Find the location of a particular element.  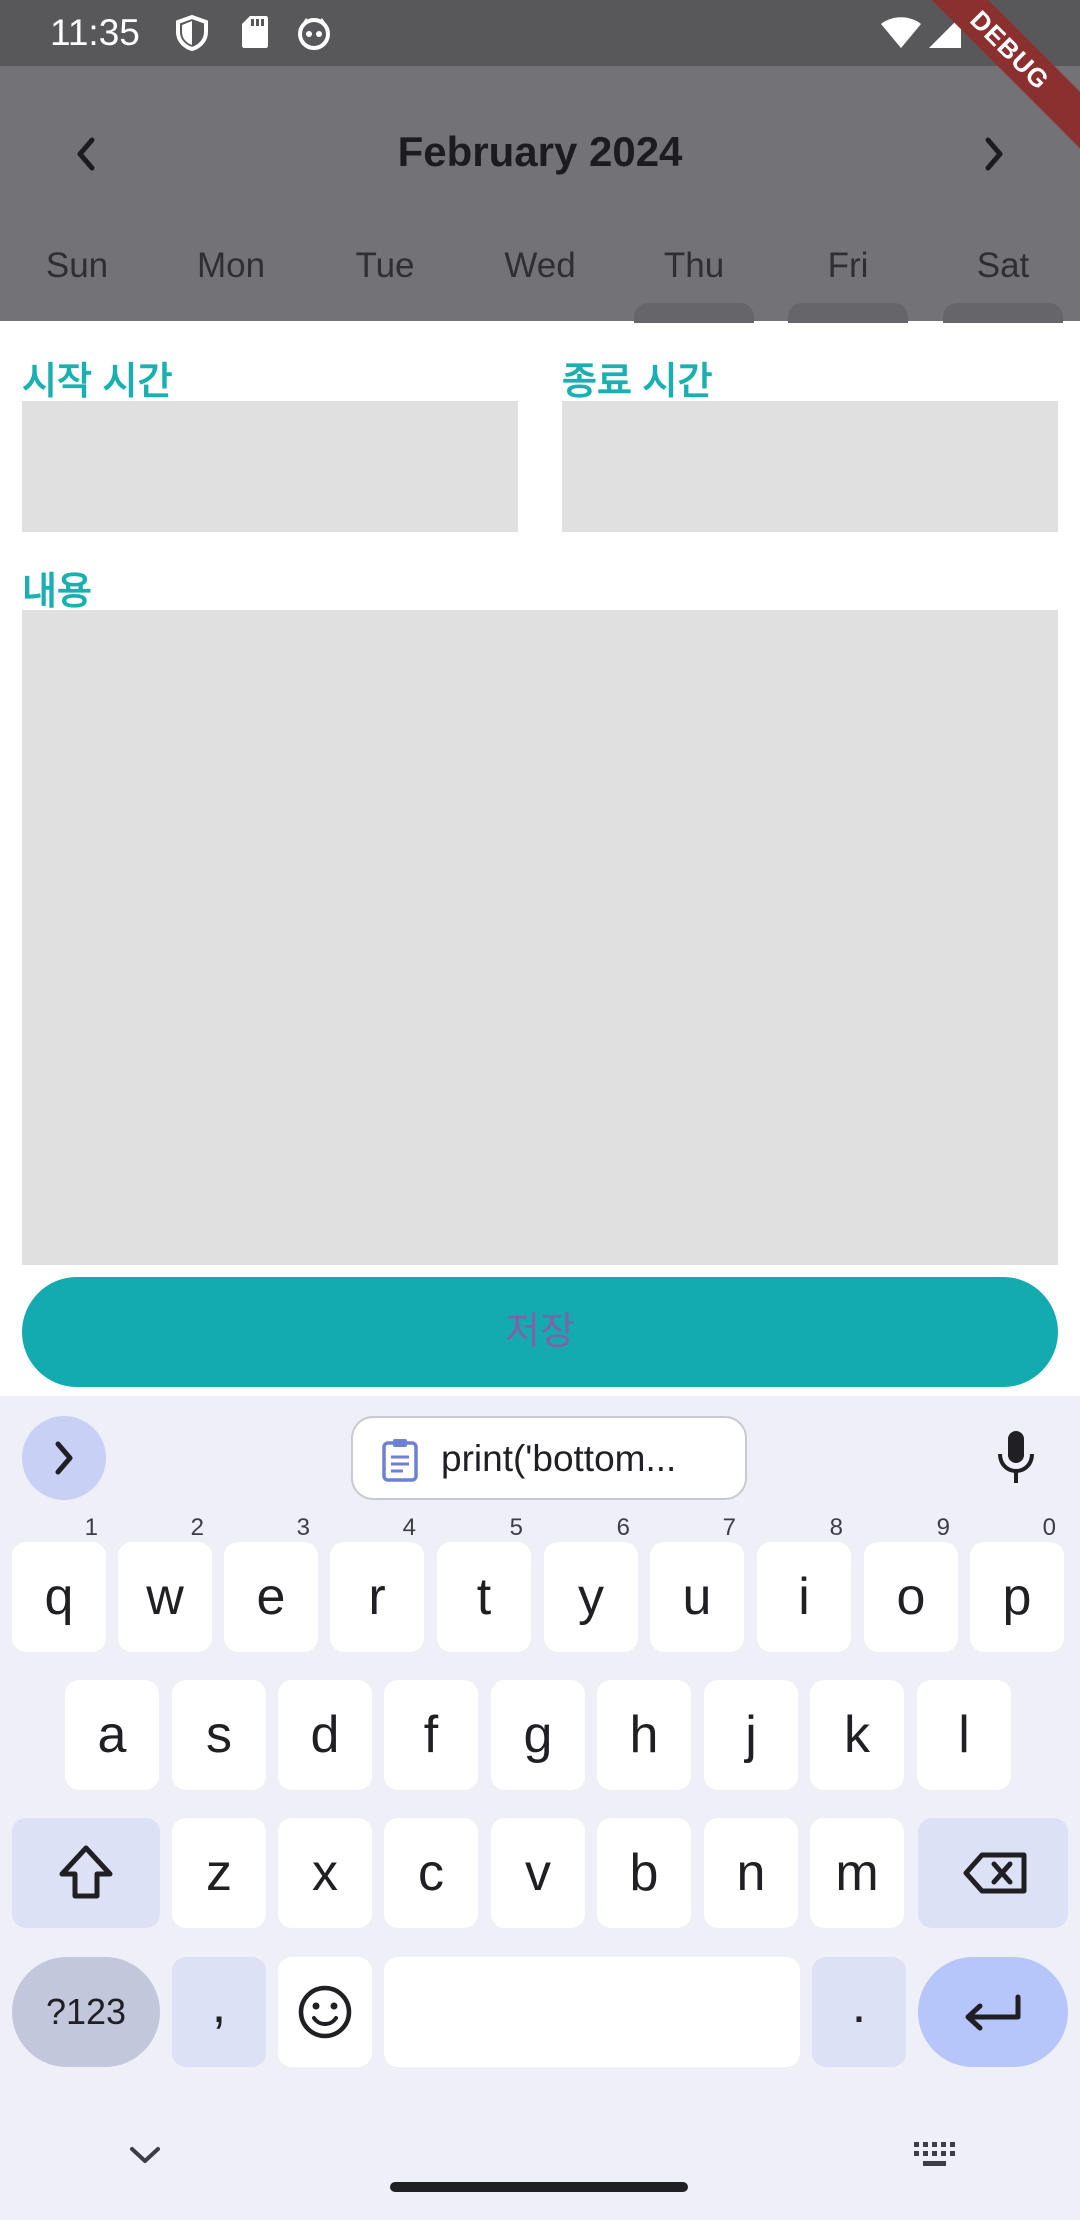

key-j: j is located at coordinates (751, 1735).